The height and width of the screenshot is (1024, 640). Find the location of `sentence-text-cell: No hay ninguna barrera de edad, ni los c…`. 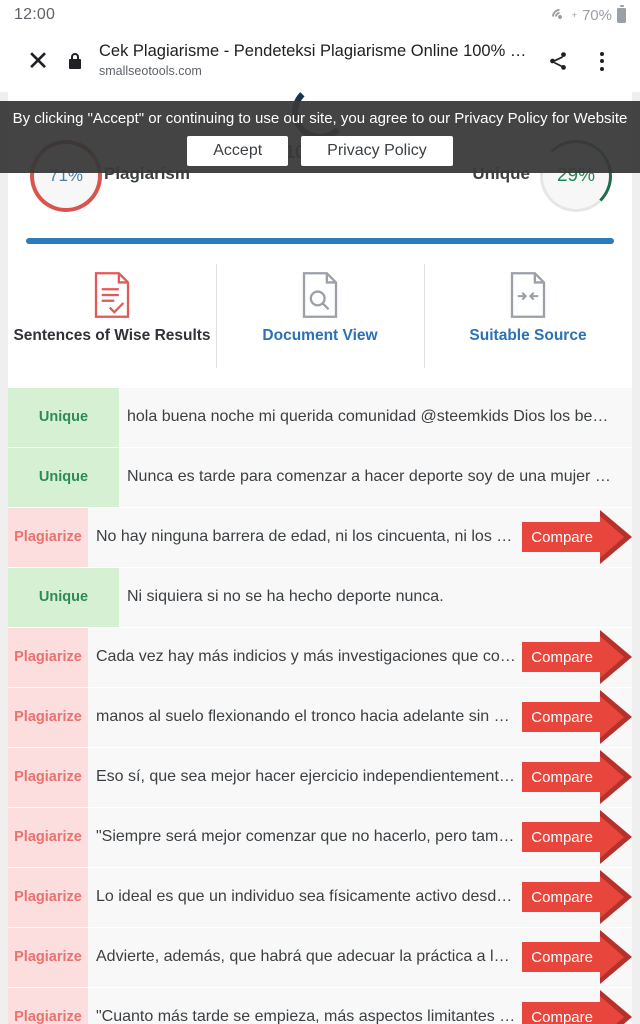

sentence-text-cell: No hay ninguna barrera de edad, ni los c… is located at coordinates (305, 537).